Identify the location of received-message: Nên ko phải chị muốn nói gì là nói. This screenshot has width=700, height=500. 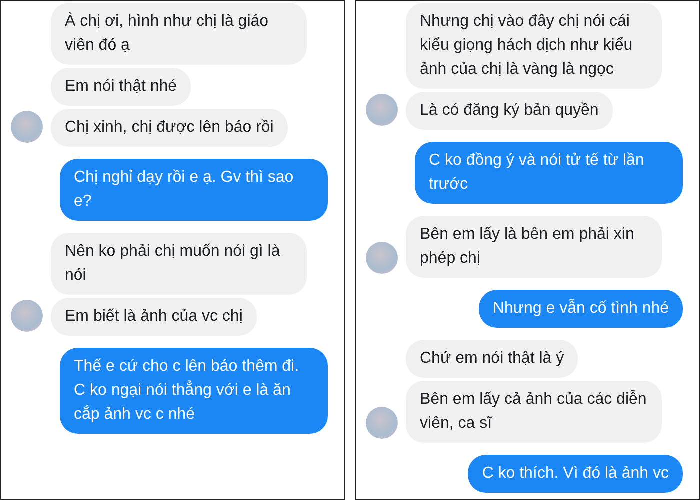
(179, 264).